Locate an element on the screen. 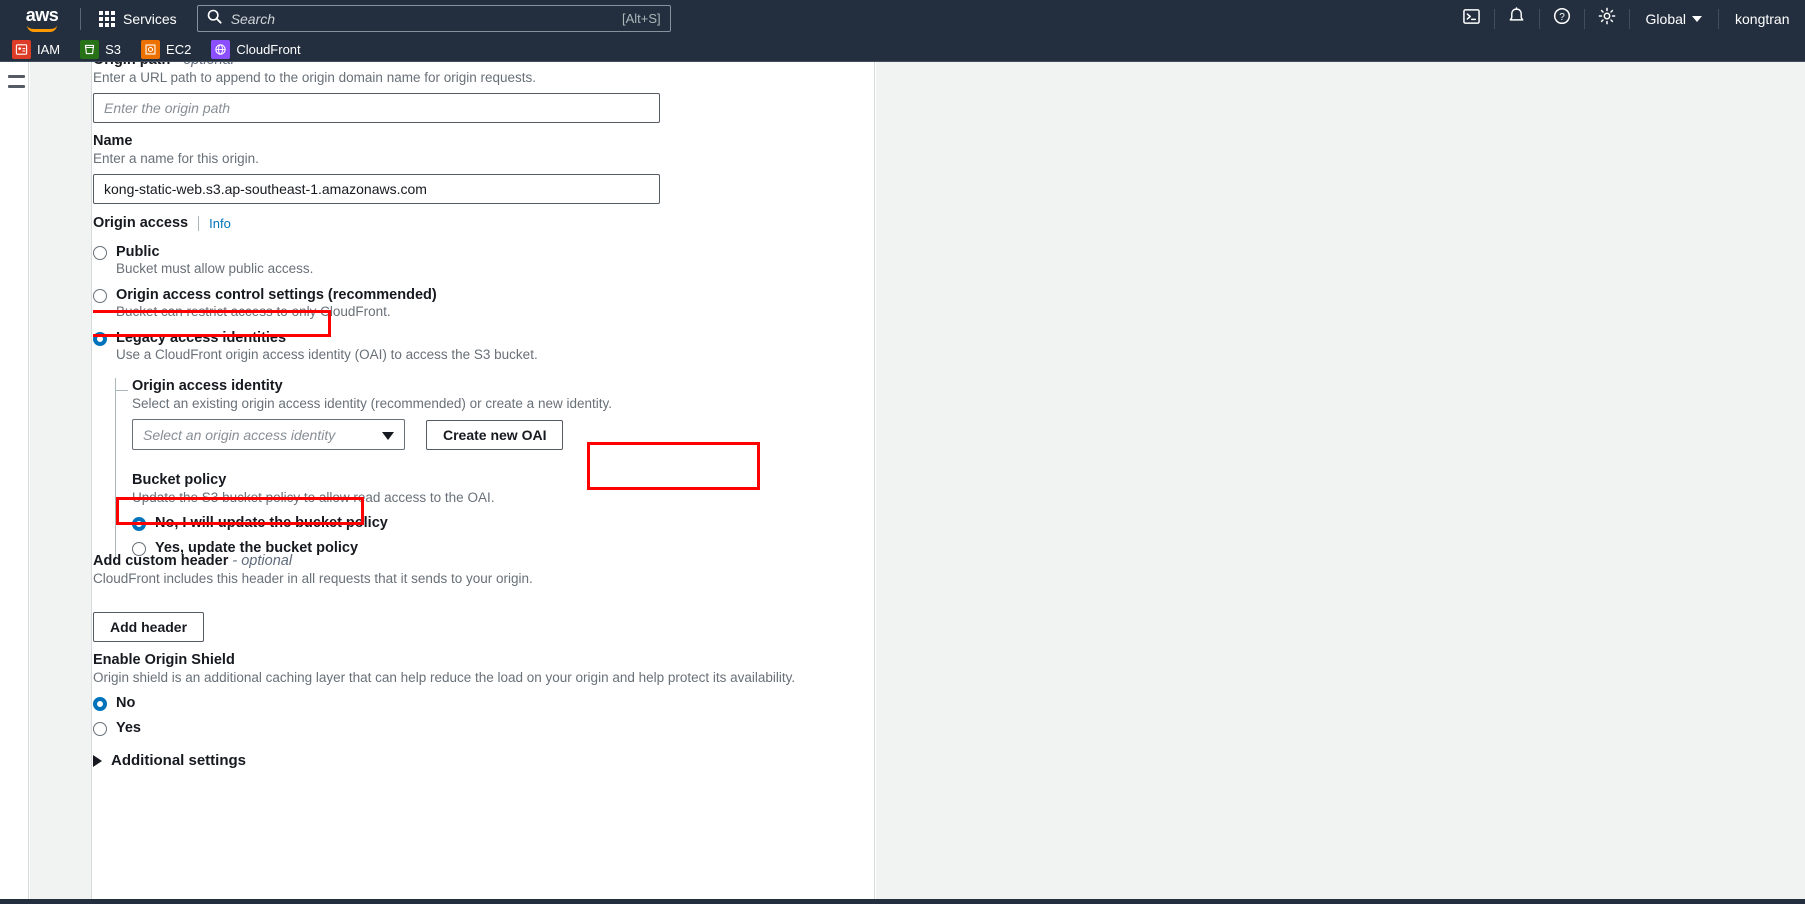 This screenshot has width=1805, height=904. radio-label-legacy-access-identities: Legacy access identities is located at coordinates (201, 338).